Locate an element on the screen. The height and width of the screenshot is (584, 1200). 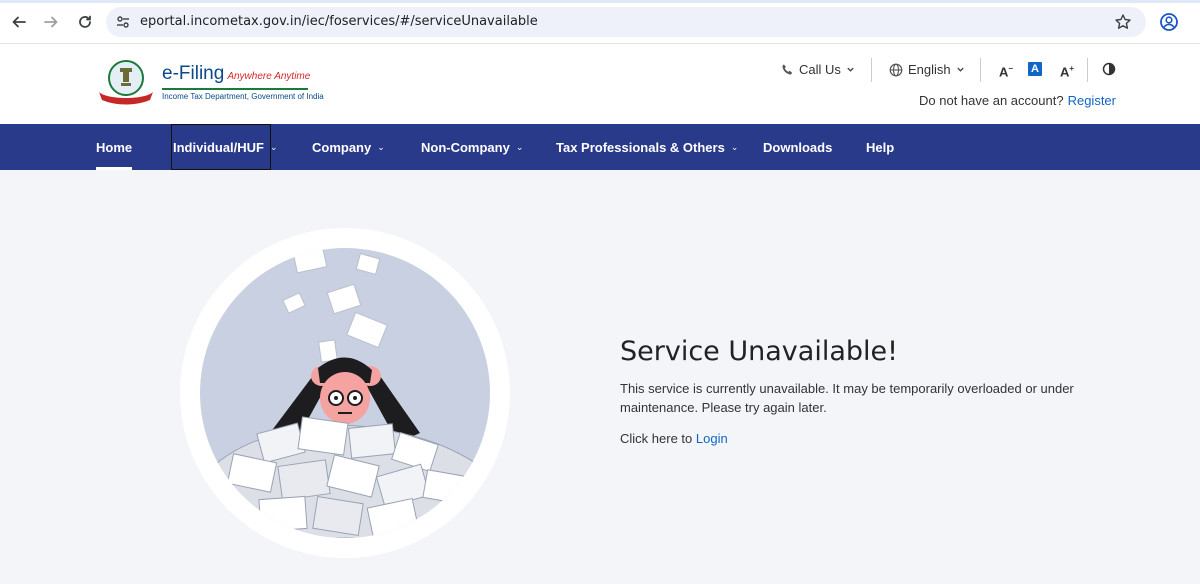
arrow-right-icon is located at coordinates (51, 22).